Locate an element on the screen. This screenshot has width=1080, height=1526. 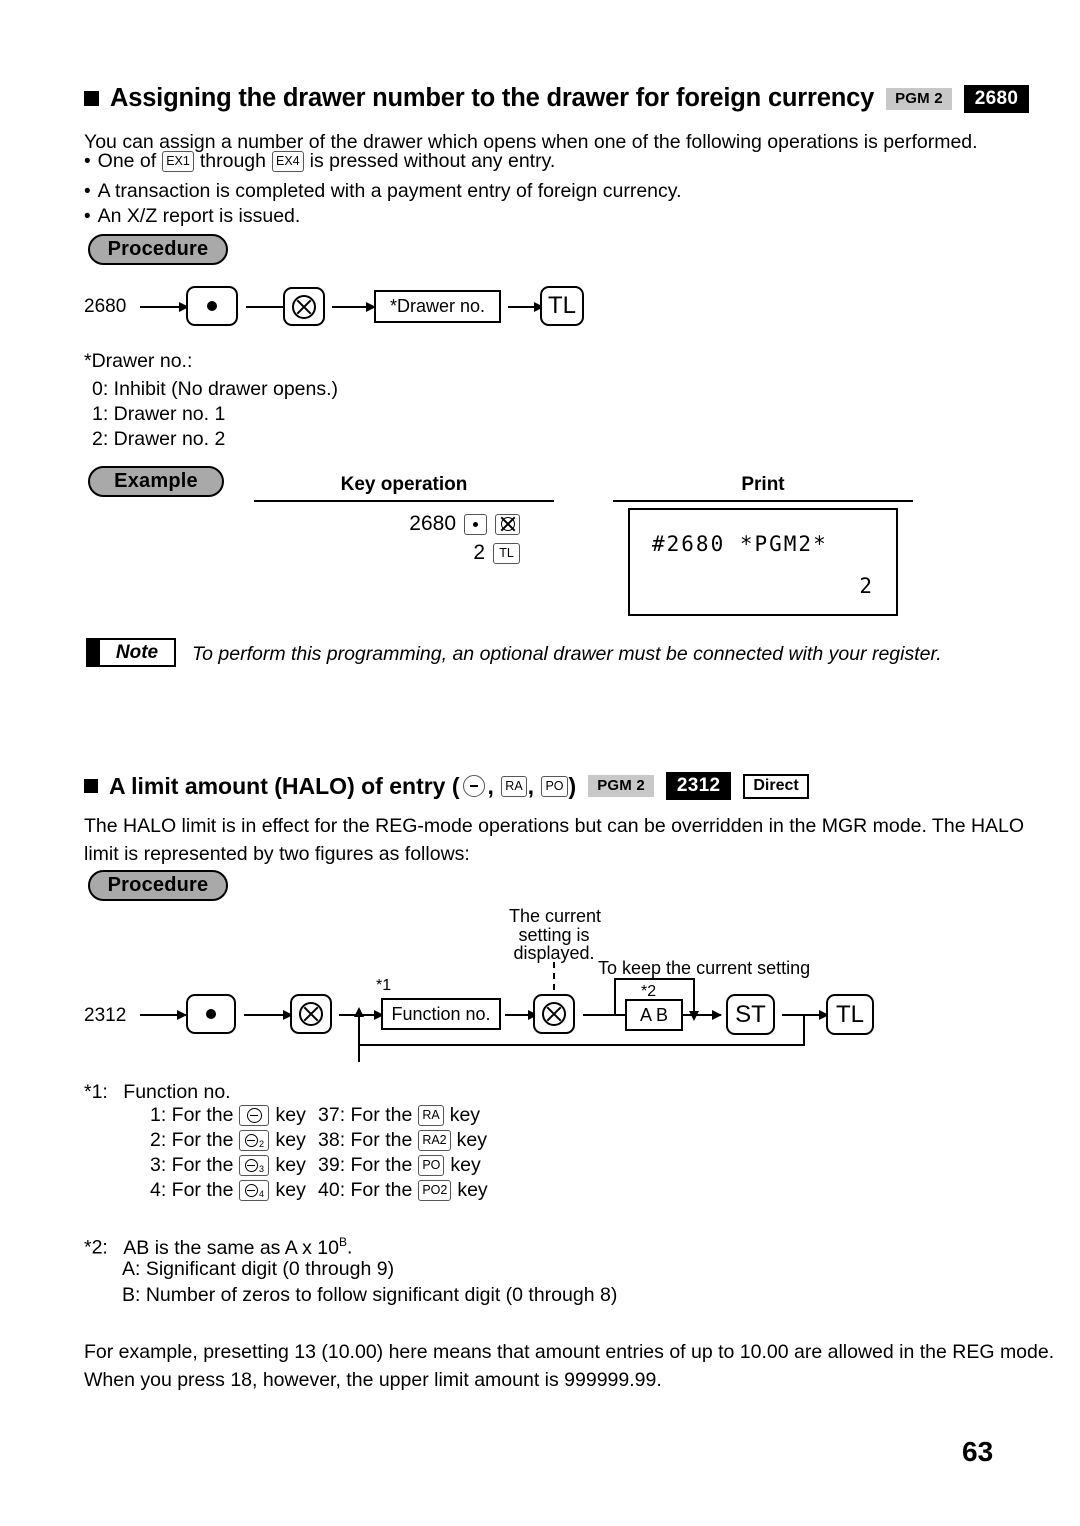
drawer-option-0: 0: Inhibit (No drawer opens.) is located at coordinates (215, 389).